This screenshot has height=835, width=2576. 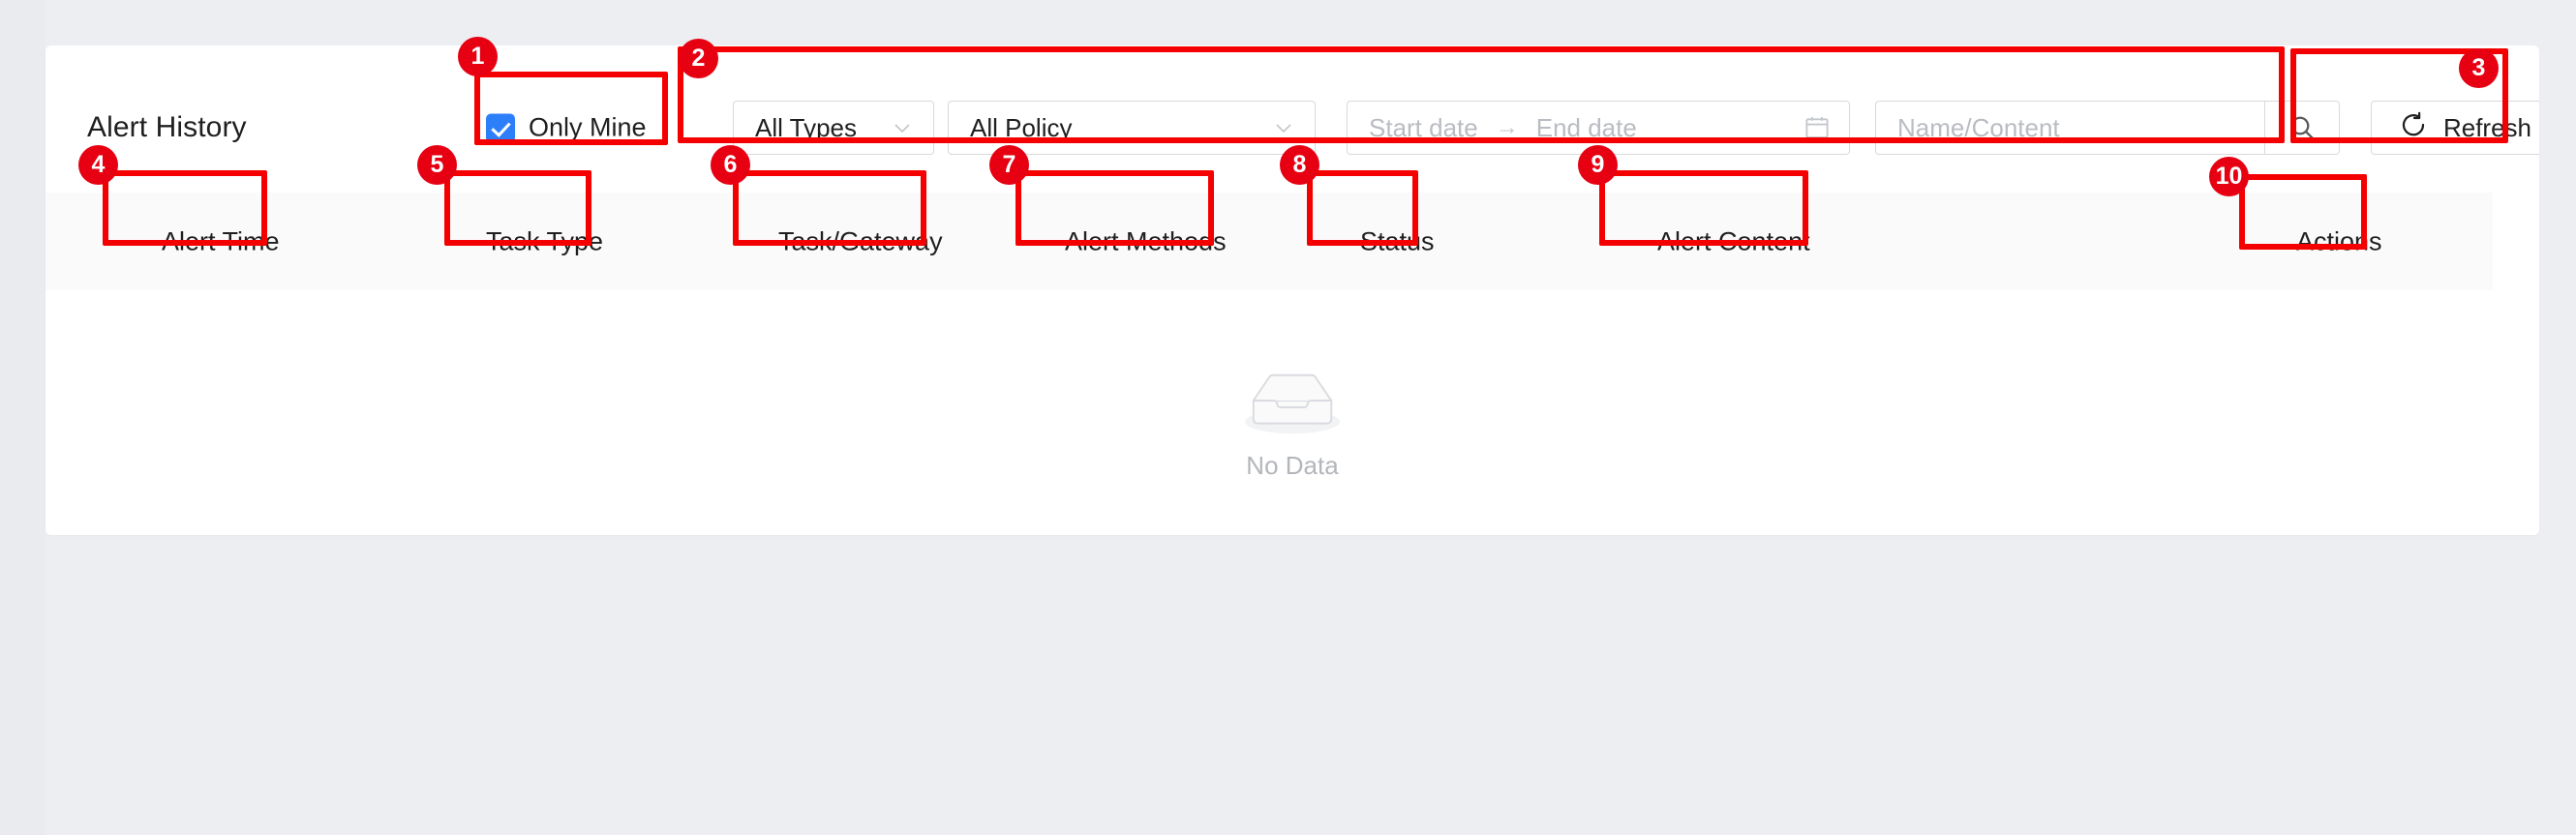 What do you see at coordinates (1397, 241) in the screenshot?
I see `column-header-status: Status` at bounding box center [1397, 241].